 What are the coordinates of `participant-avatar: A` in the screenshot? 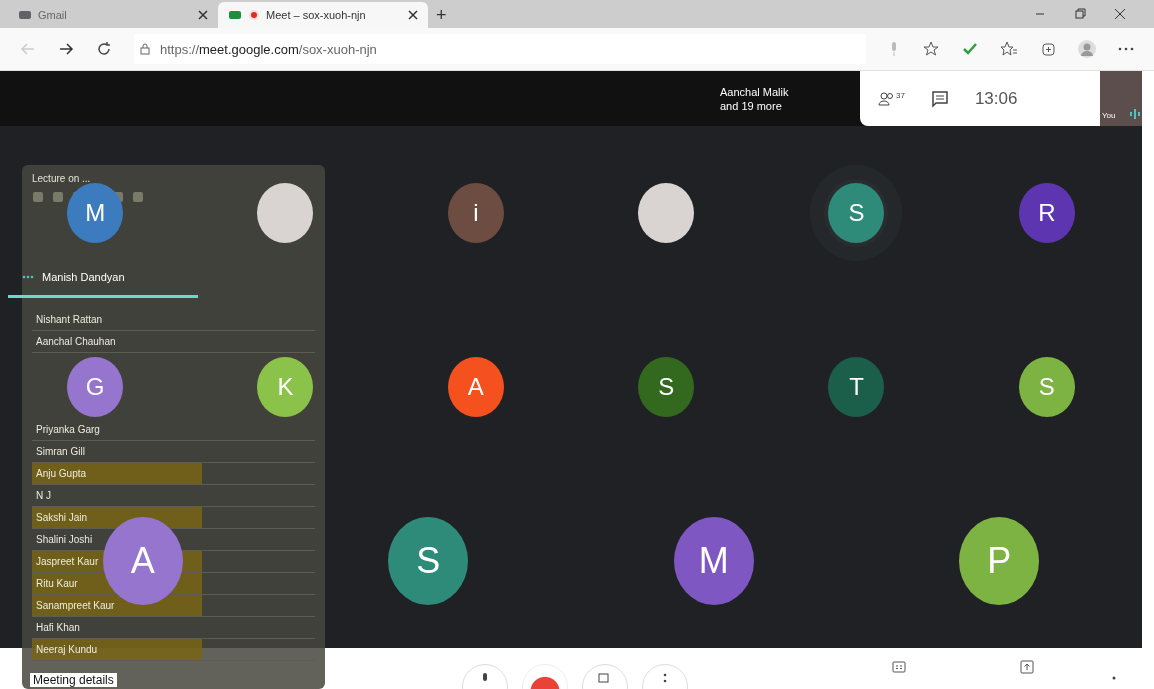 It's located at (475, 387).